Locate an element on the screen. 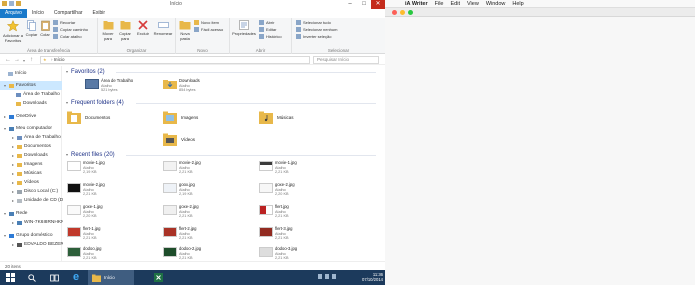 The width and height of the screenshot is (695, 285). close-window-icon is located at coordinates (394, 12).